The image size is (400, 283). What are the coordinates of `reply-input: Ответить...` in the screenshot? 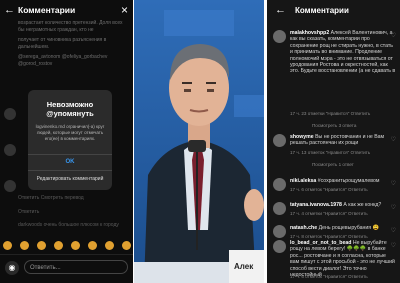 It's located at (76, 267).